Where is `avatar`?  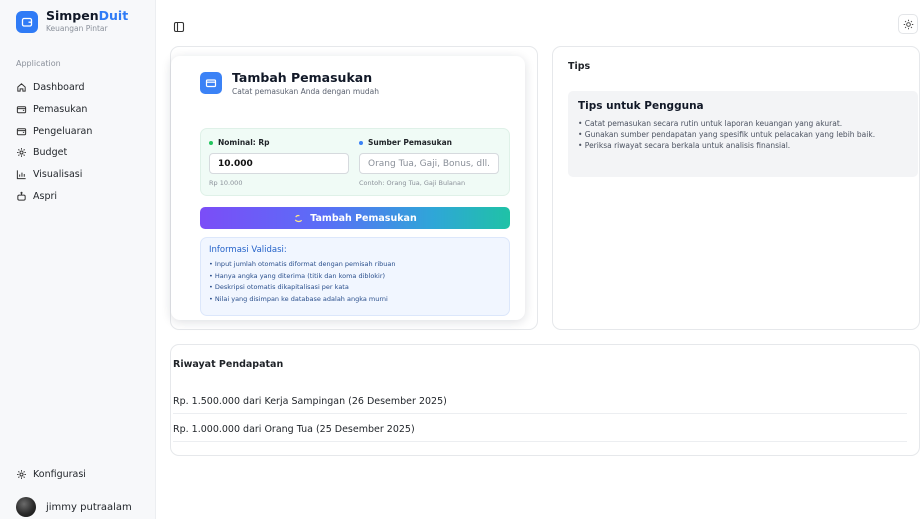
avatar is located at coordinates (26, 507).